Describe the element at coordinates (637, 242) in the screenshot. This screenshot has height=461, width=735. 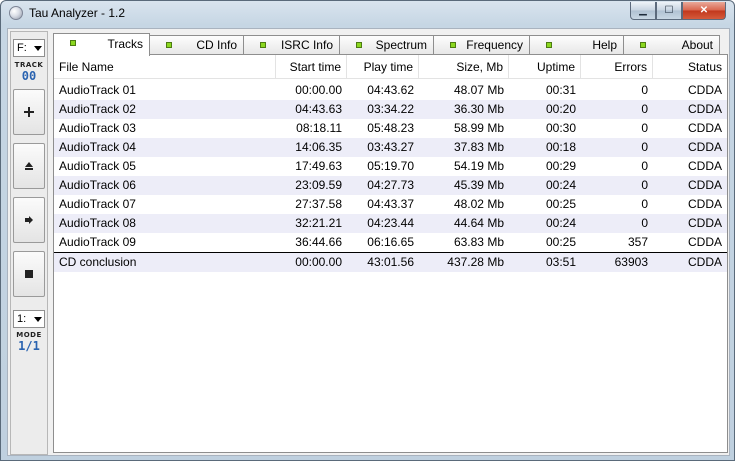
I see `cell-errors: 357` at that location.